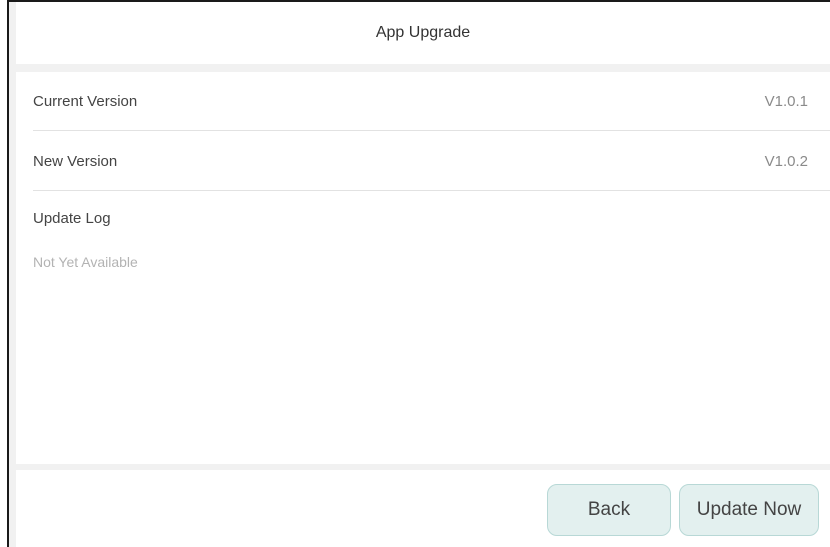 This screenshot has height=547, width=830. What do you see at coordinates (749, 510) in the screenshot?
I see `update-now-button: Update Now` at bounding box center [749, 510].